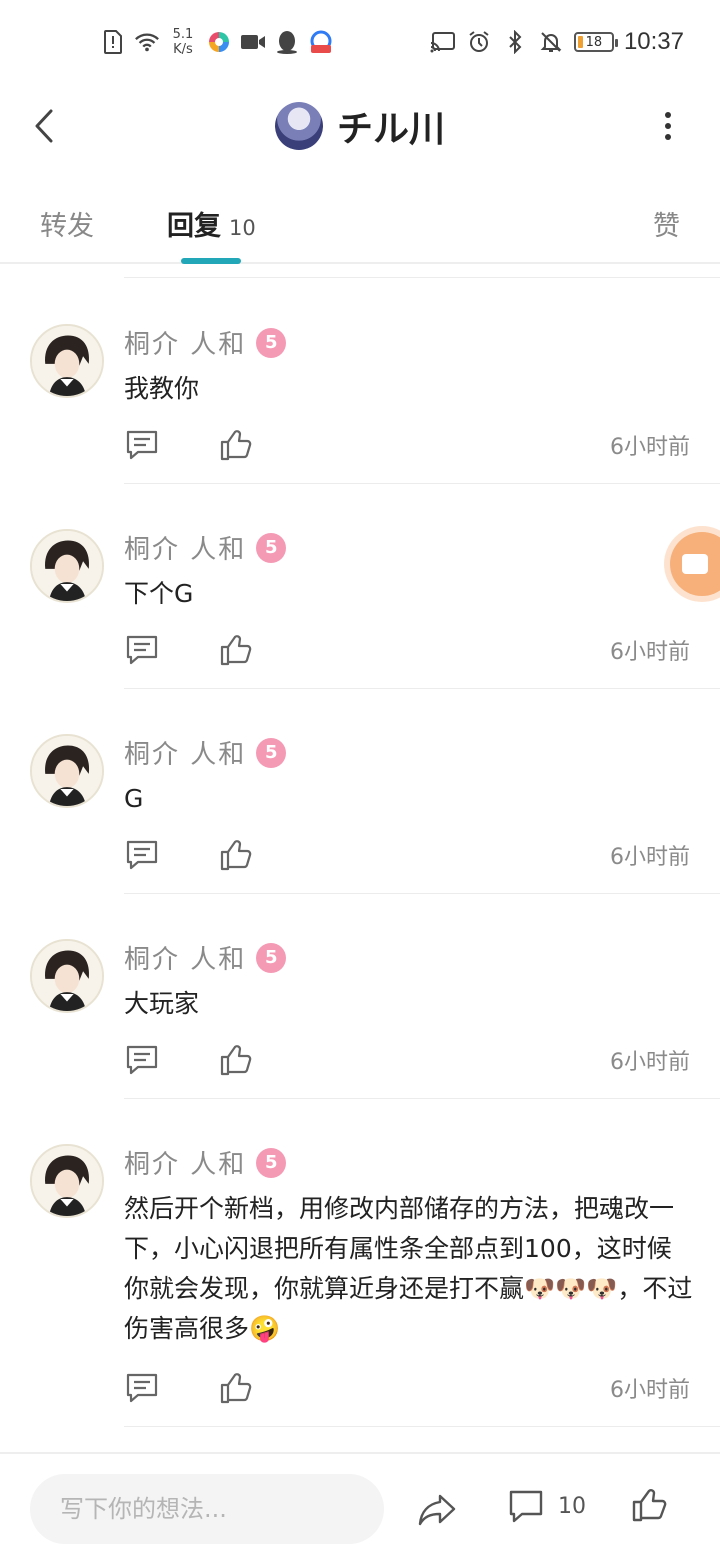 This screenshot has width=720, height=1560. I want to click on divider, so click(422, 1426).